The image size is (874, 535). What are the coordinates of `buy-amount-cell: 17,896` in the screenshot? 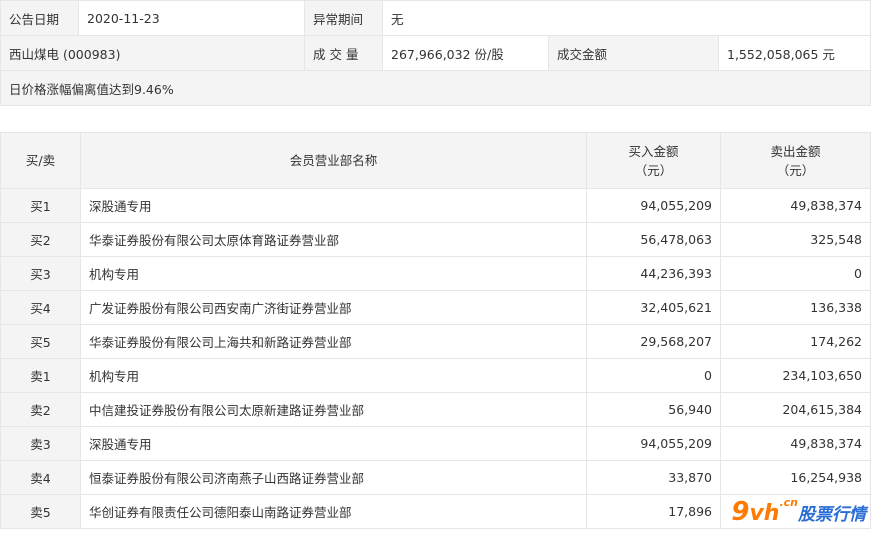 It's located at (653, 511).